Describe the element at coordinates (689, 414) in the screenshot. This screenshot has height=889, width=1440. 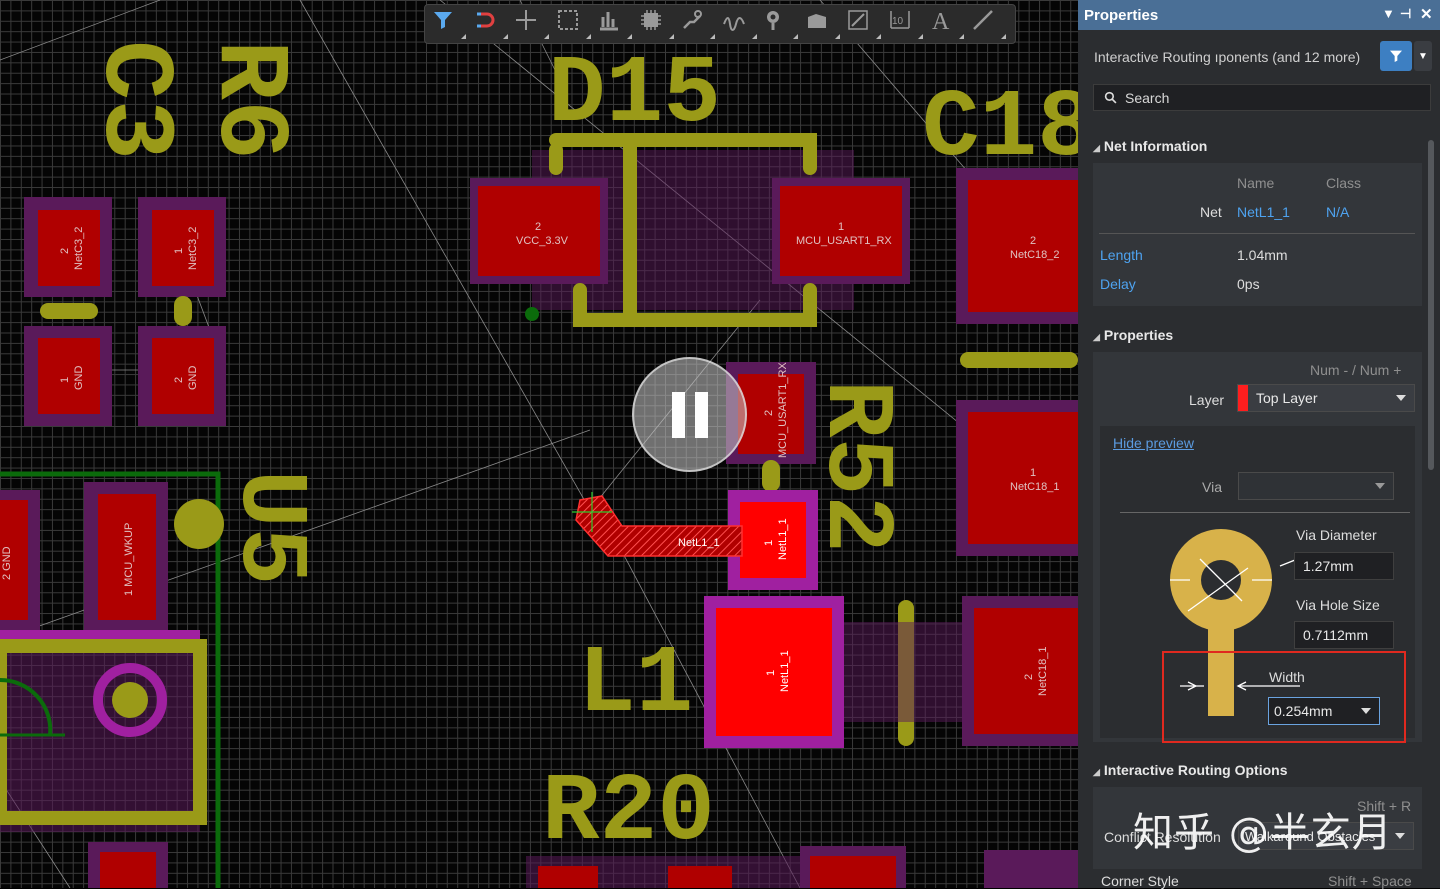
I see `video-pause-overlay` at that location.